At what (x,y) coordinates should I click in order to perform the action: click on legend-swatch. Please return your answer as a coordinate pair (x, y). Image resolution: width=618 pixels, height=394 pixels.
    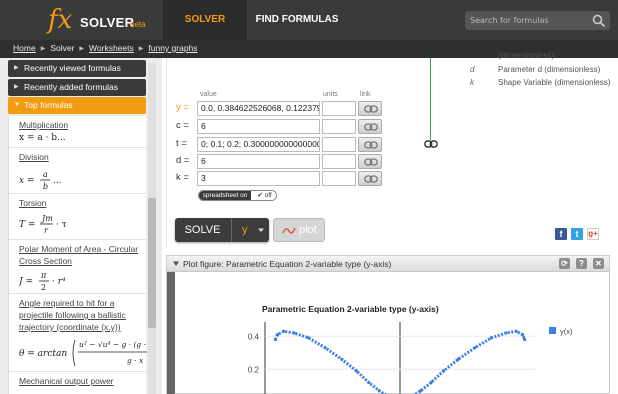
    Looking at the image, I should click on (552, 330).